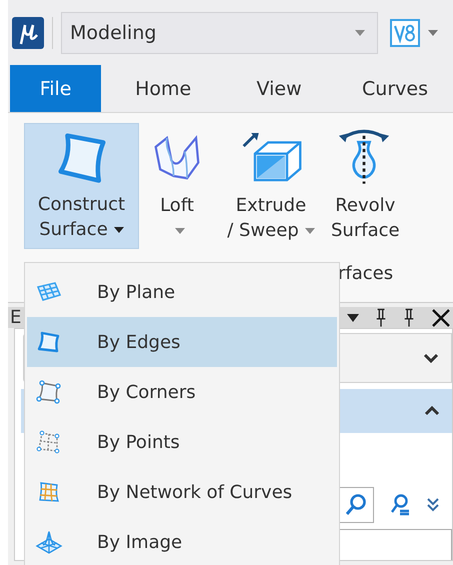  Describe the element at coordinates (431, 358) in the screenshot. I see `chevron-down-icon` at that location.